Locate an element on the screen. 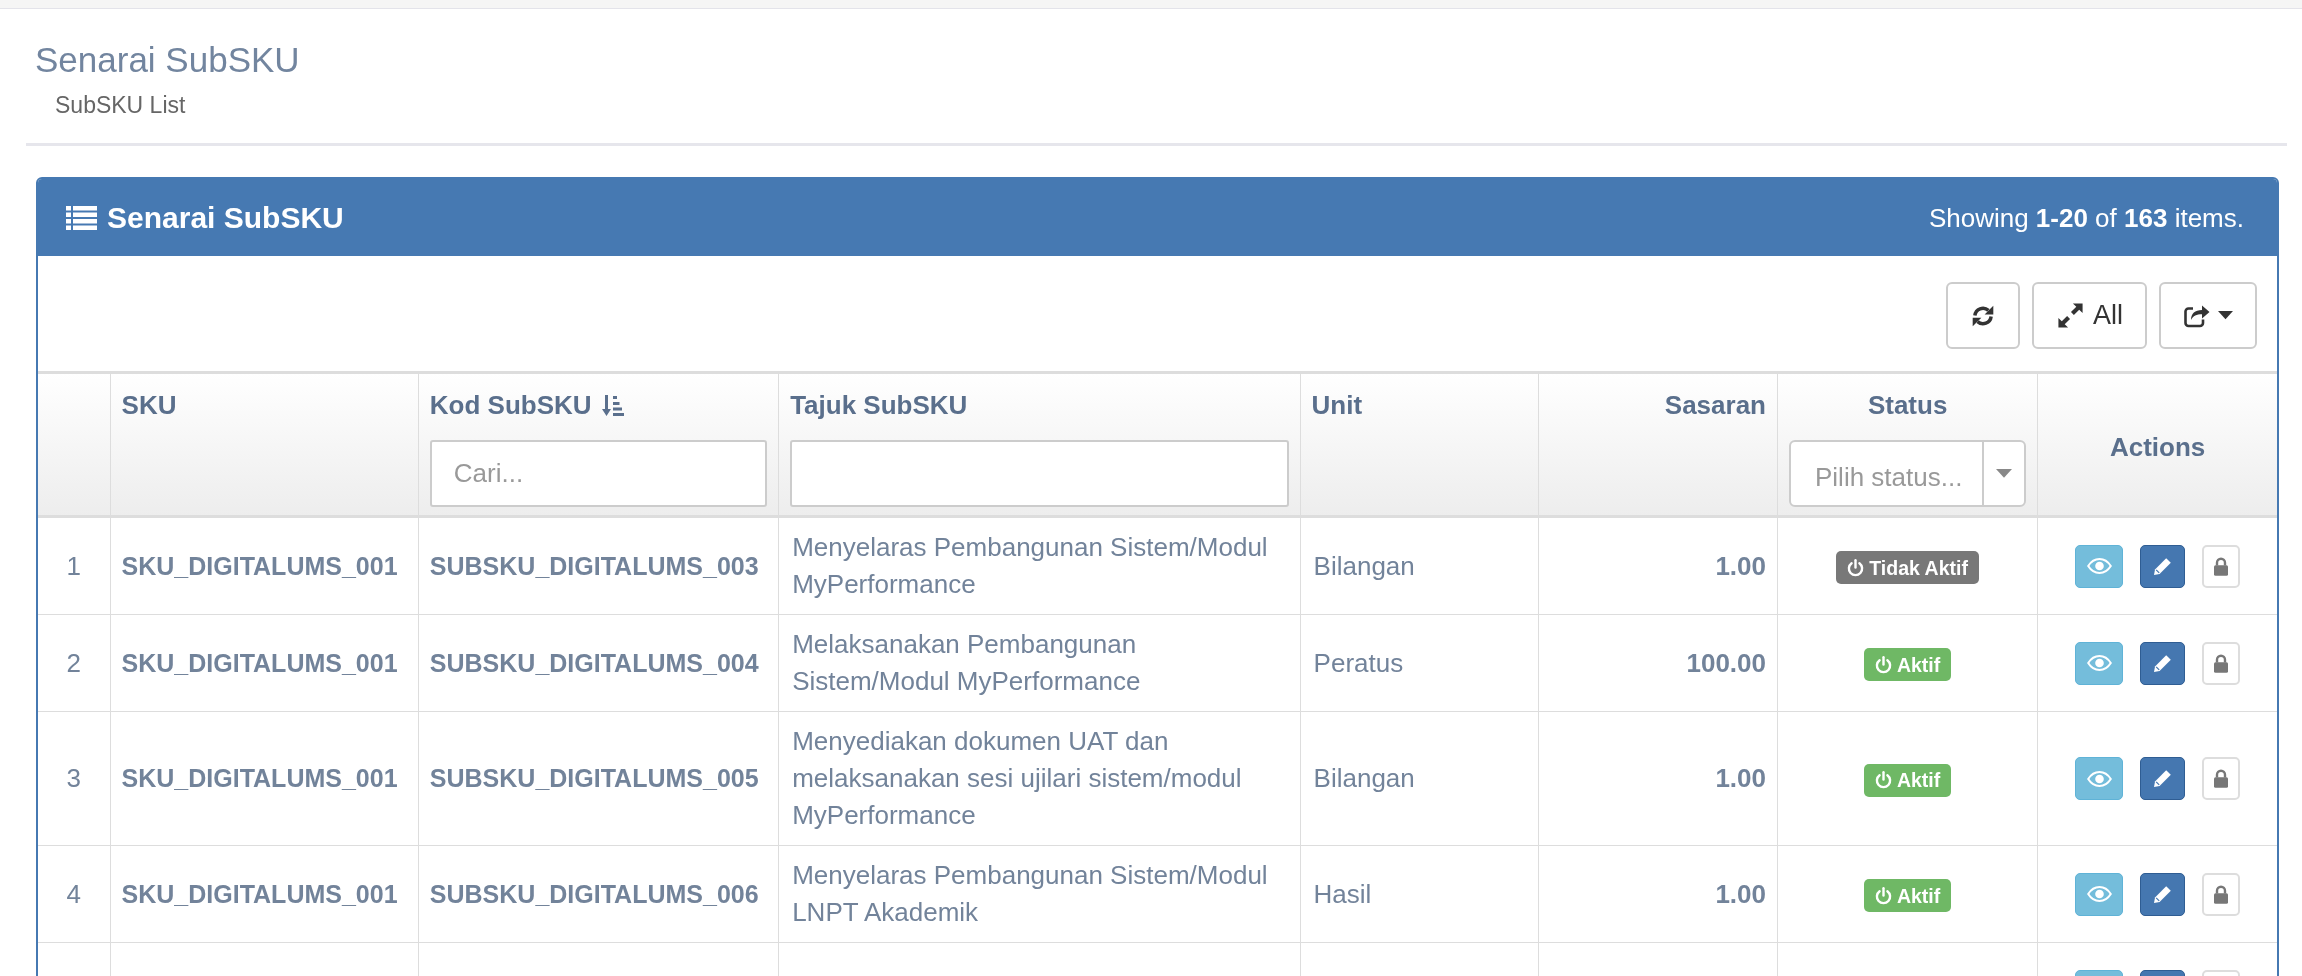 The width and height of the screenshot is (2302, 976). panel-title: Senarai SubSKU is located at coordinates (225, 217).